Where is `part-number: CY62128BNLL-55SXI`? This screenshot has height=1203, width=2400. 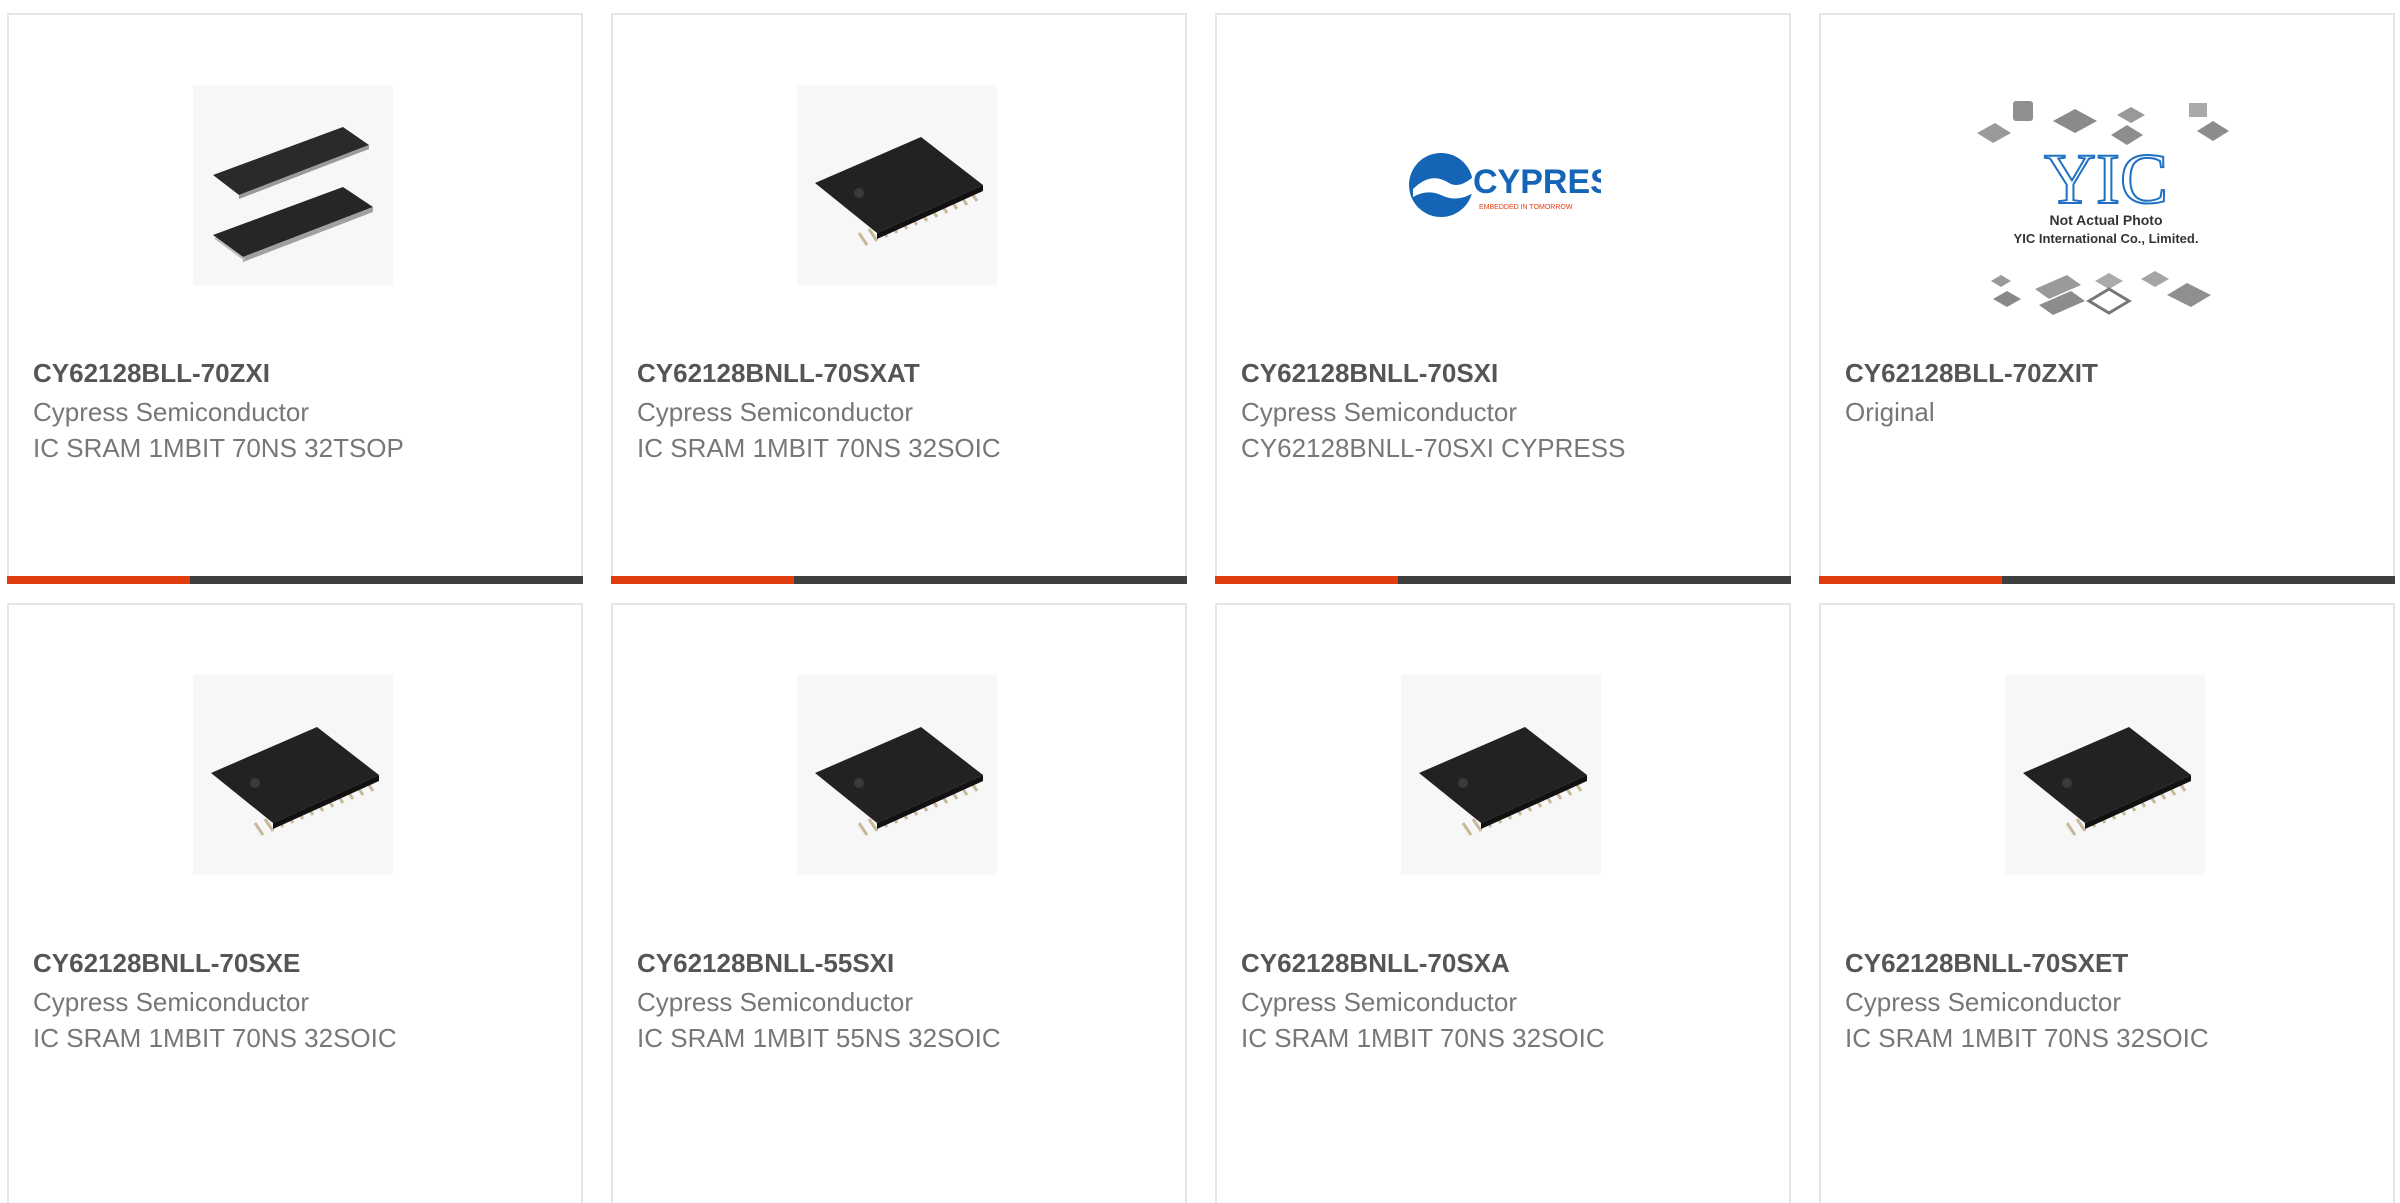 part-number: CY62128BNLL-55SXI is located at coordinates (765, 963).